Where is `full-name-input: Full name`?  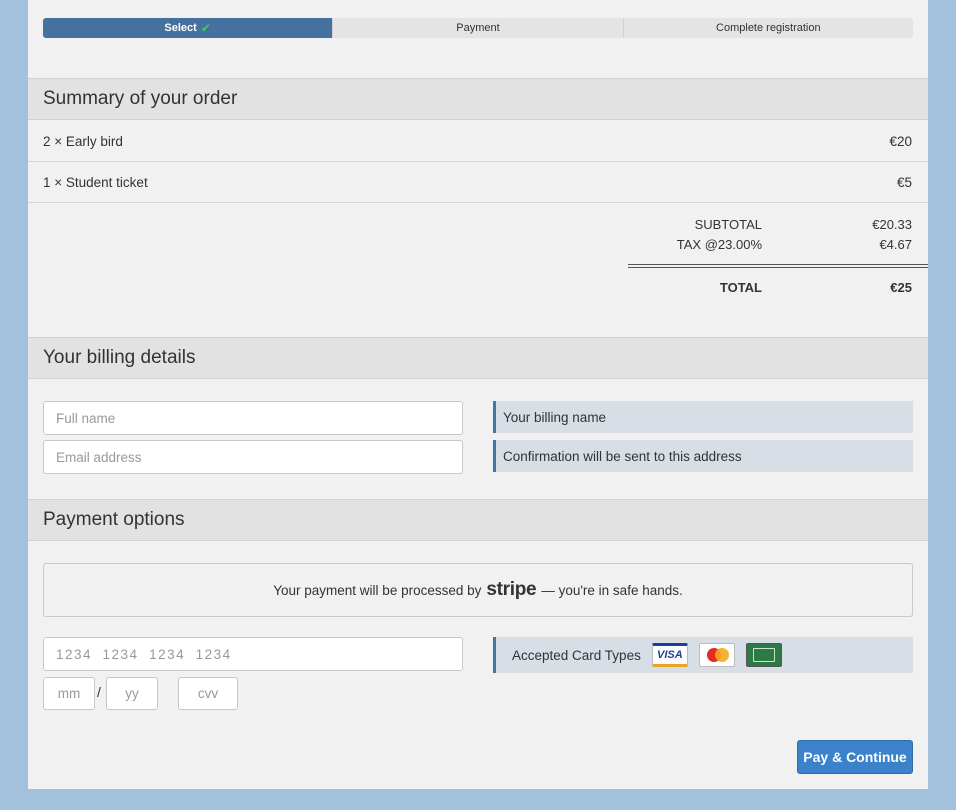
full-name-input: Full name is located at coordinates (253, 418).